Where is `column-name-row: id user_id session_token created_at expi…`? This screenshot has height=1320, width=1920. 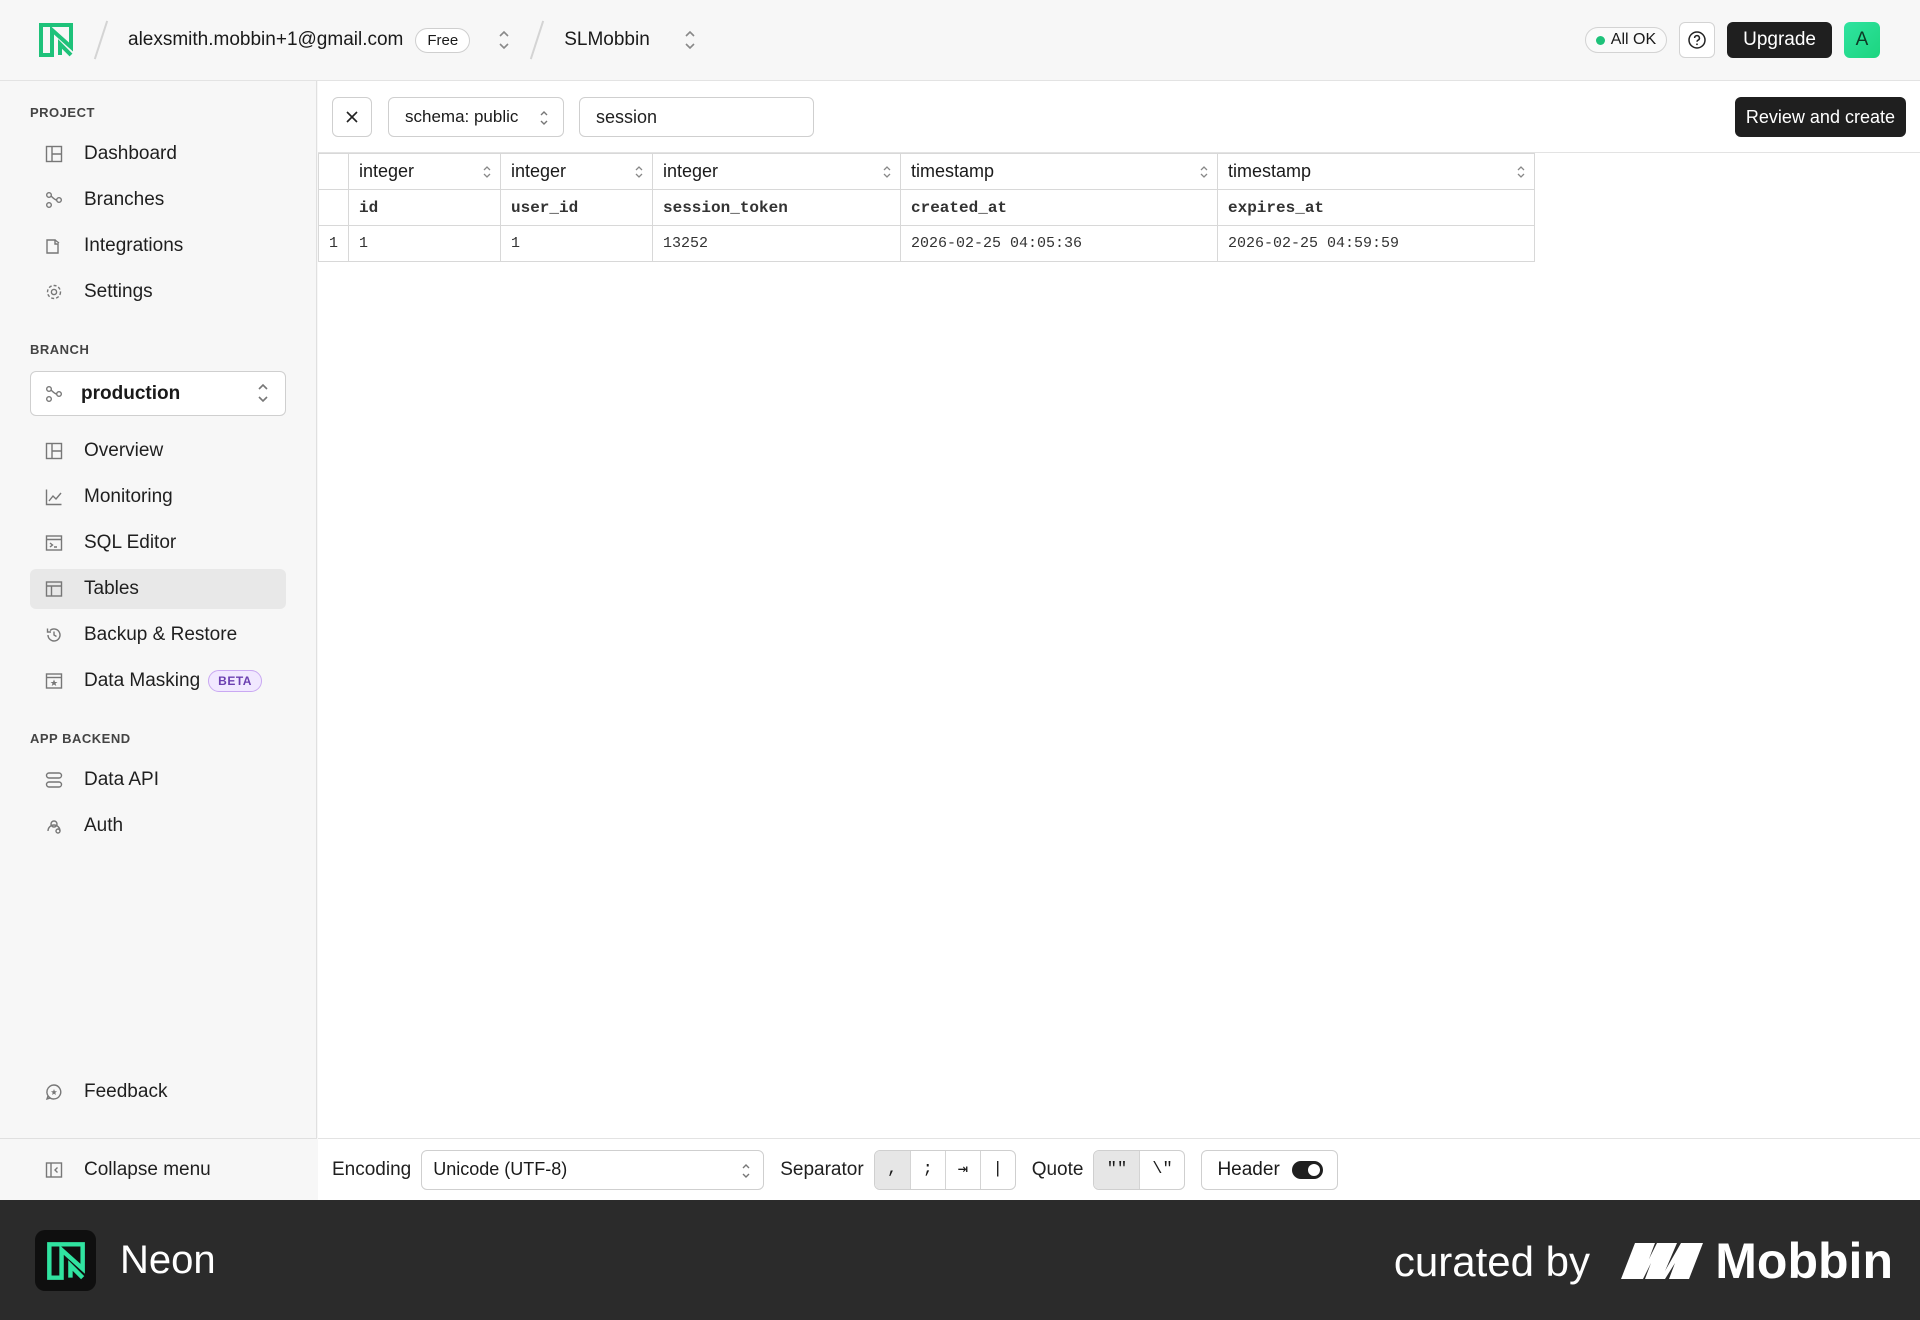
column-name-row: id user_id session_token created_at expi… is located at coordinates (926, 207).